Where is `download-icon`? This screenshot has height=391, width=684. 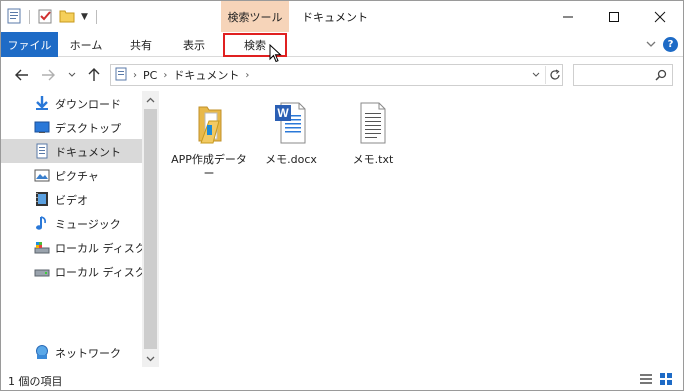
download-icon is located at coordinates (42, 103).